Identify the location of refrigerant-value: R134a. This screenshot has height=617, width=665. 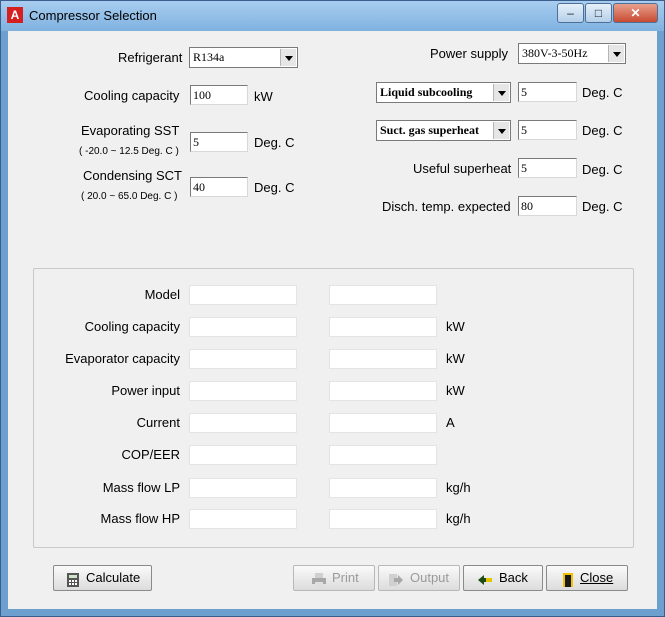
(209, 57).